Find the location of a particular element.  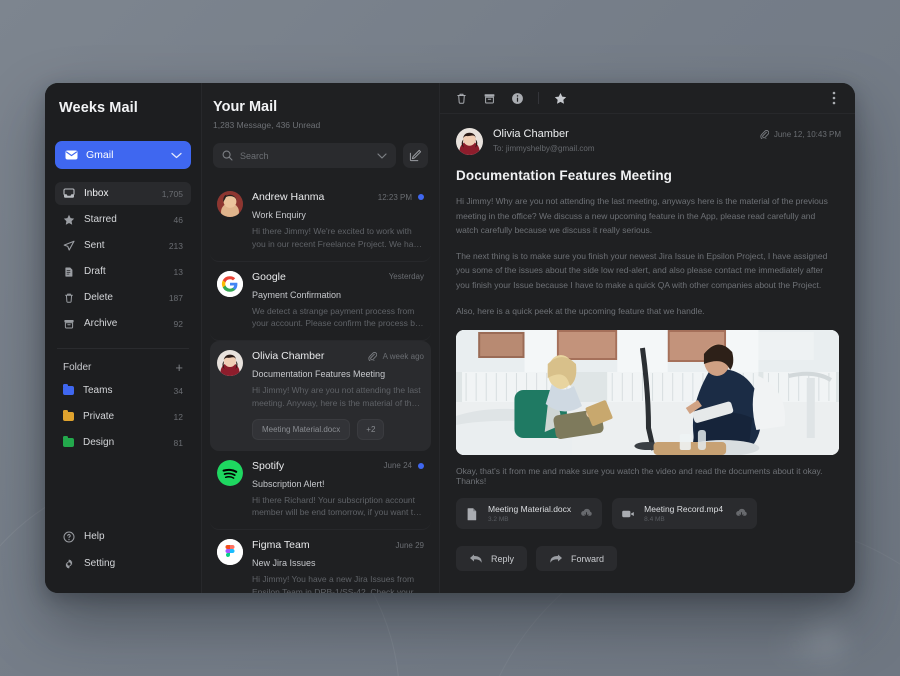

background-glow-large is located at coordinates (825, 641).